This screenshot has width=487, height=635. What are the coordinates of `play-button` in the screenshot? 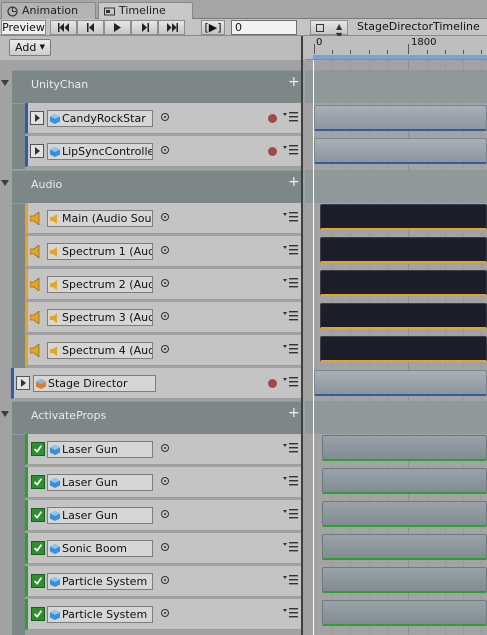 It's located at (117, 27).